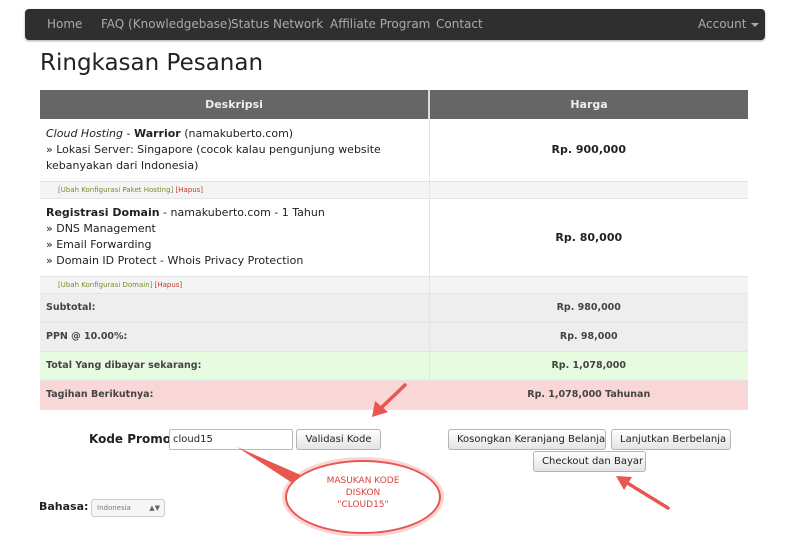 The width and height of the screenshot is (797, 536). Describe the element at coordinates (154, 508) in the screenshot. I see `select-arrows-icon: ▲▼` at that location.